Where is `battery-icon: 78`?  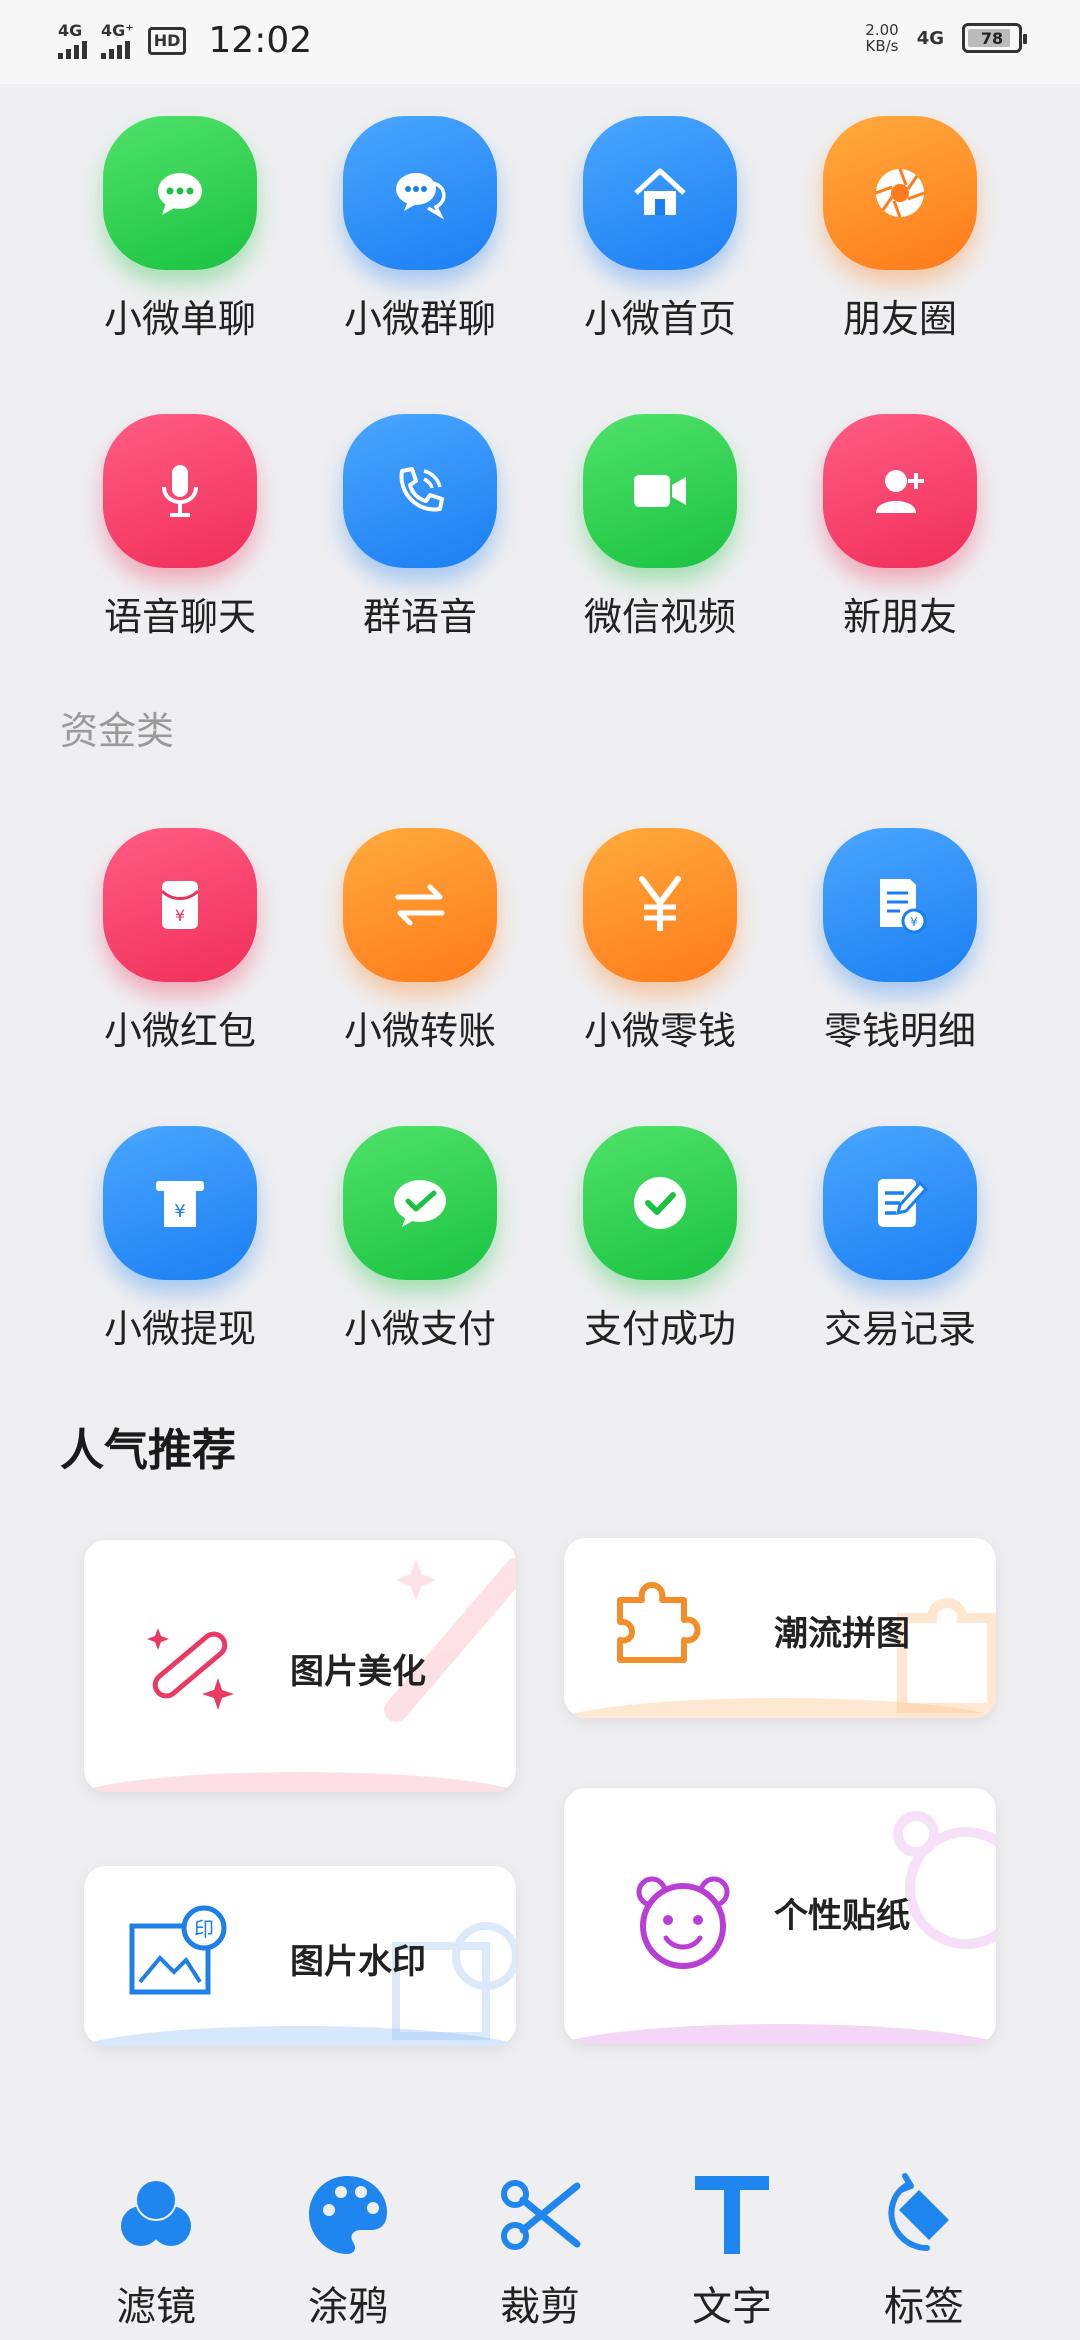
battery-icon: 78 is located at coordinates (994, 38).